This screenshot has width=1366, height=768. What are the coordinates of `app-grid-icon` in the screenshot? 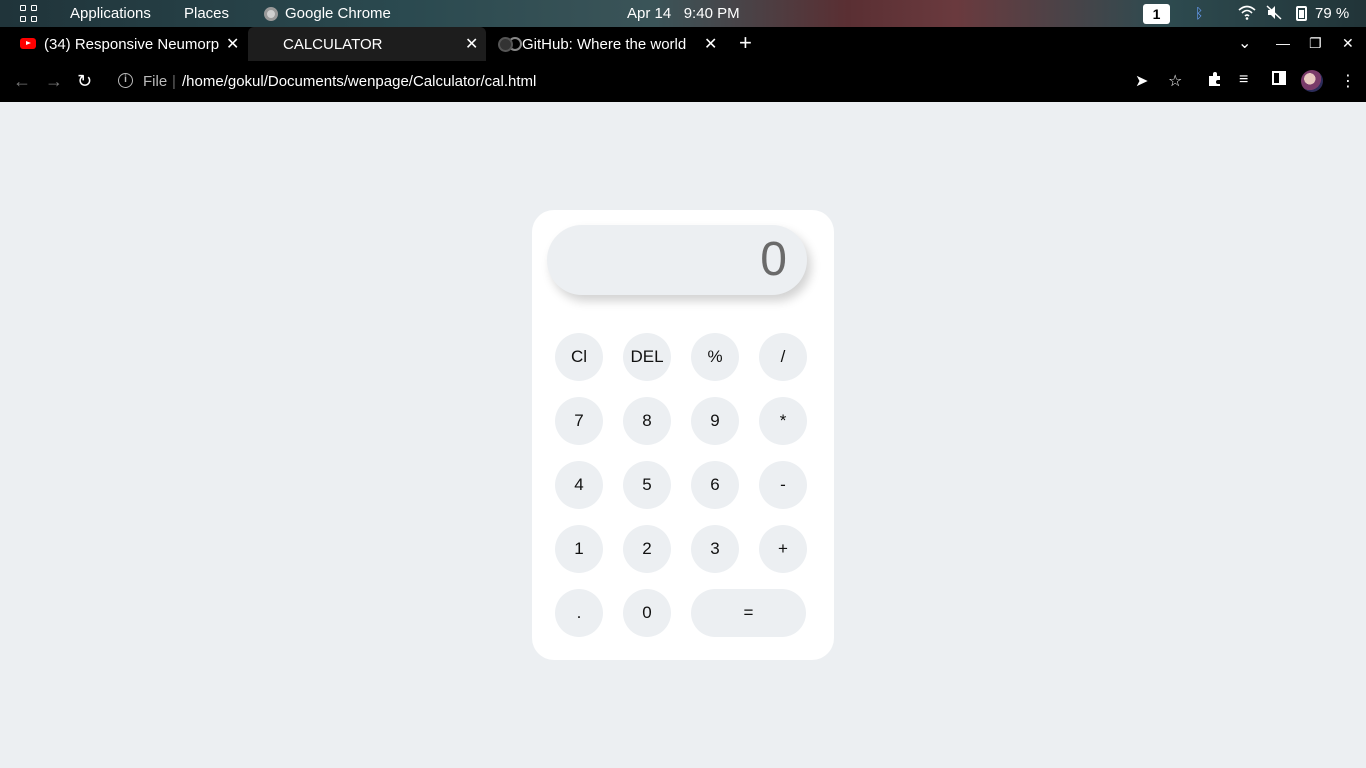 It's located at (29, 14).